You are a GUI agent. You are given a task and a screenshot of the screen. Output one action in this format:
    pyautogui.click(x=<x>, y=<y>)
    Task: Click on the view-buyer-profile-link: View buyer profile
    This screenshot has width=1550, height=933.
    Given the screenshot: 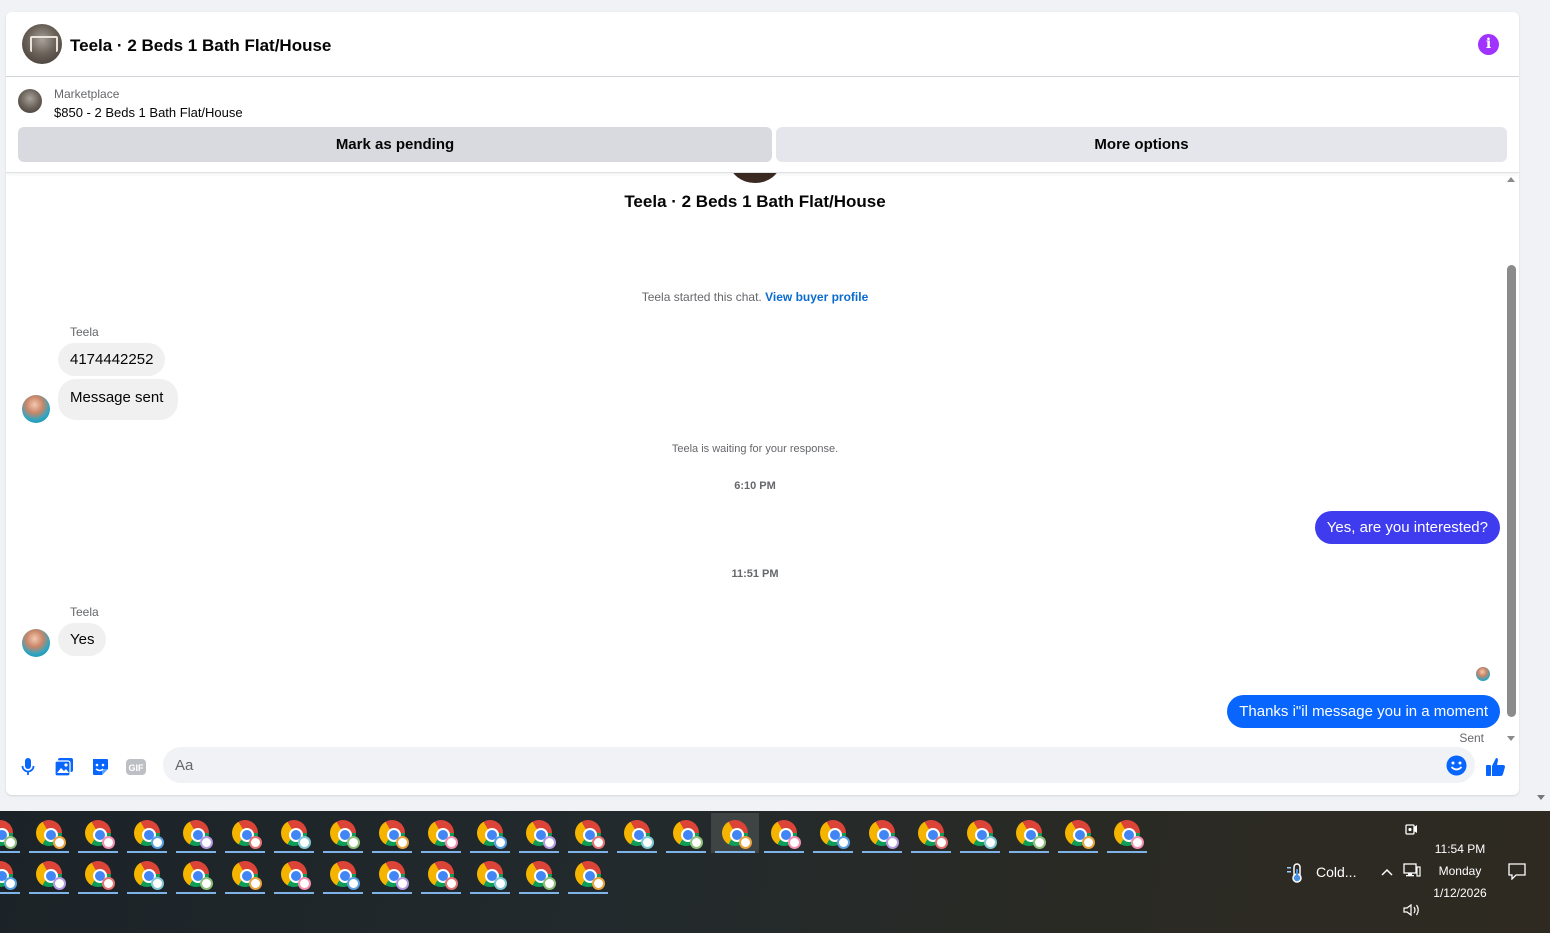 What is the action you would take?
    pyautogui.click(x=816, y=297)
    